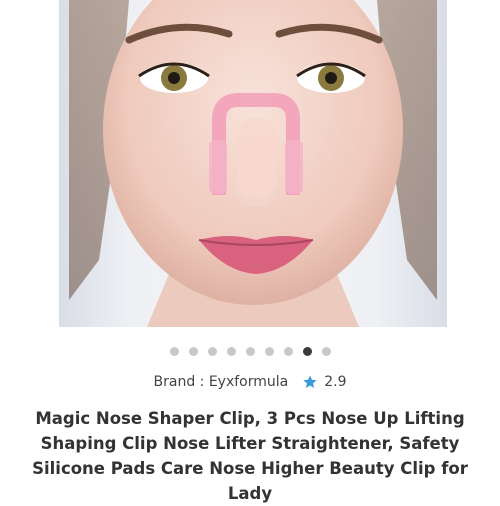 This screenshot has width=500, height=506. What do you see at coordinates (335, 382) in the screenshot?
I see `rating-value: 2.9` at bounding box center [335, 382].